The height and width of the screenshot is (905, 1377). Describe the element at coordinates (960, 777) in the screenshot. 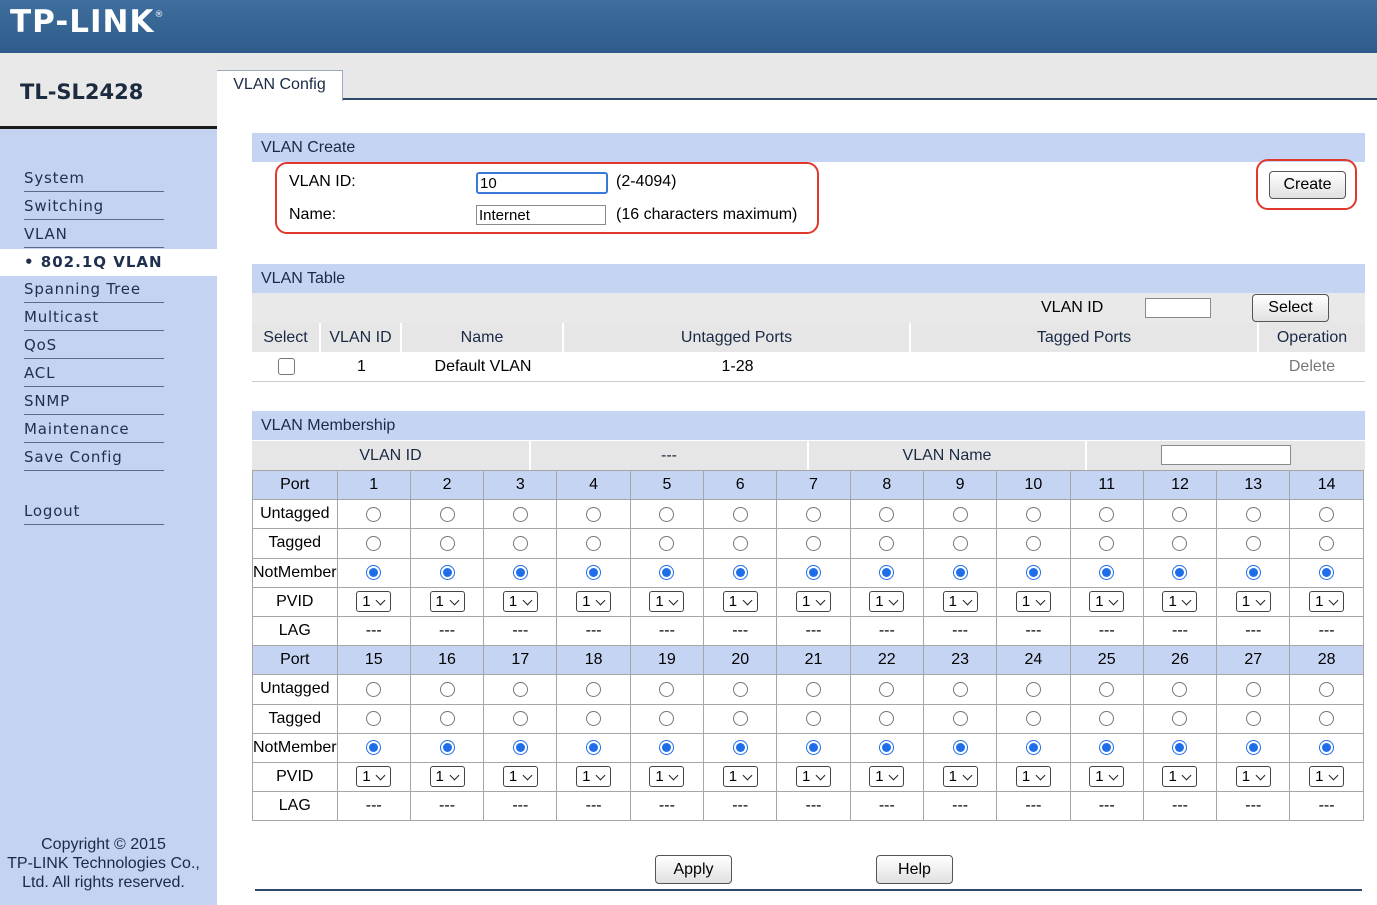

I see `pvid-select-port-23: 1` at that location.